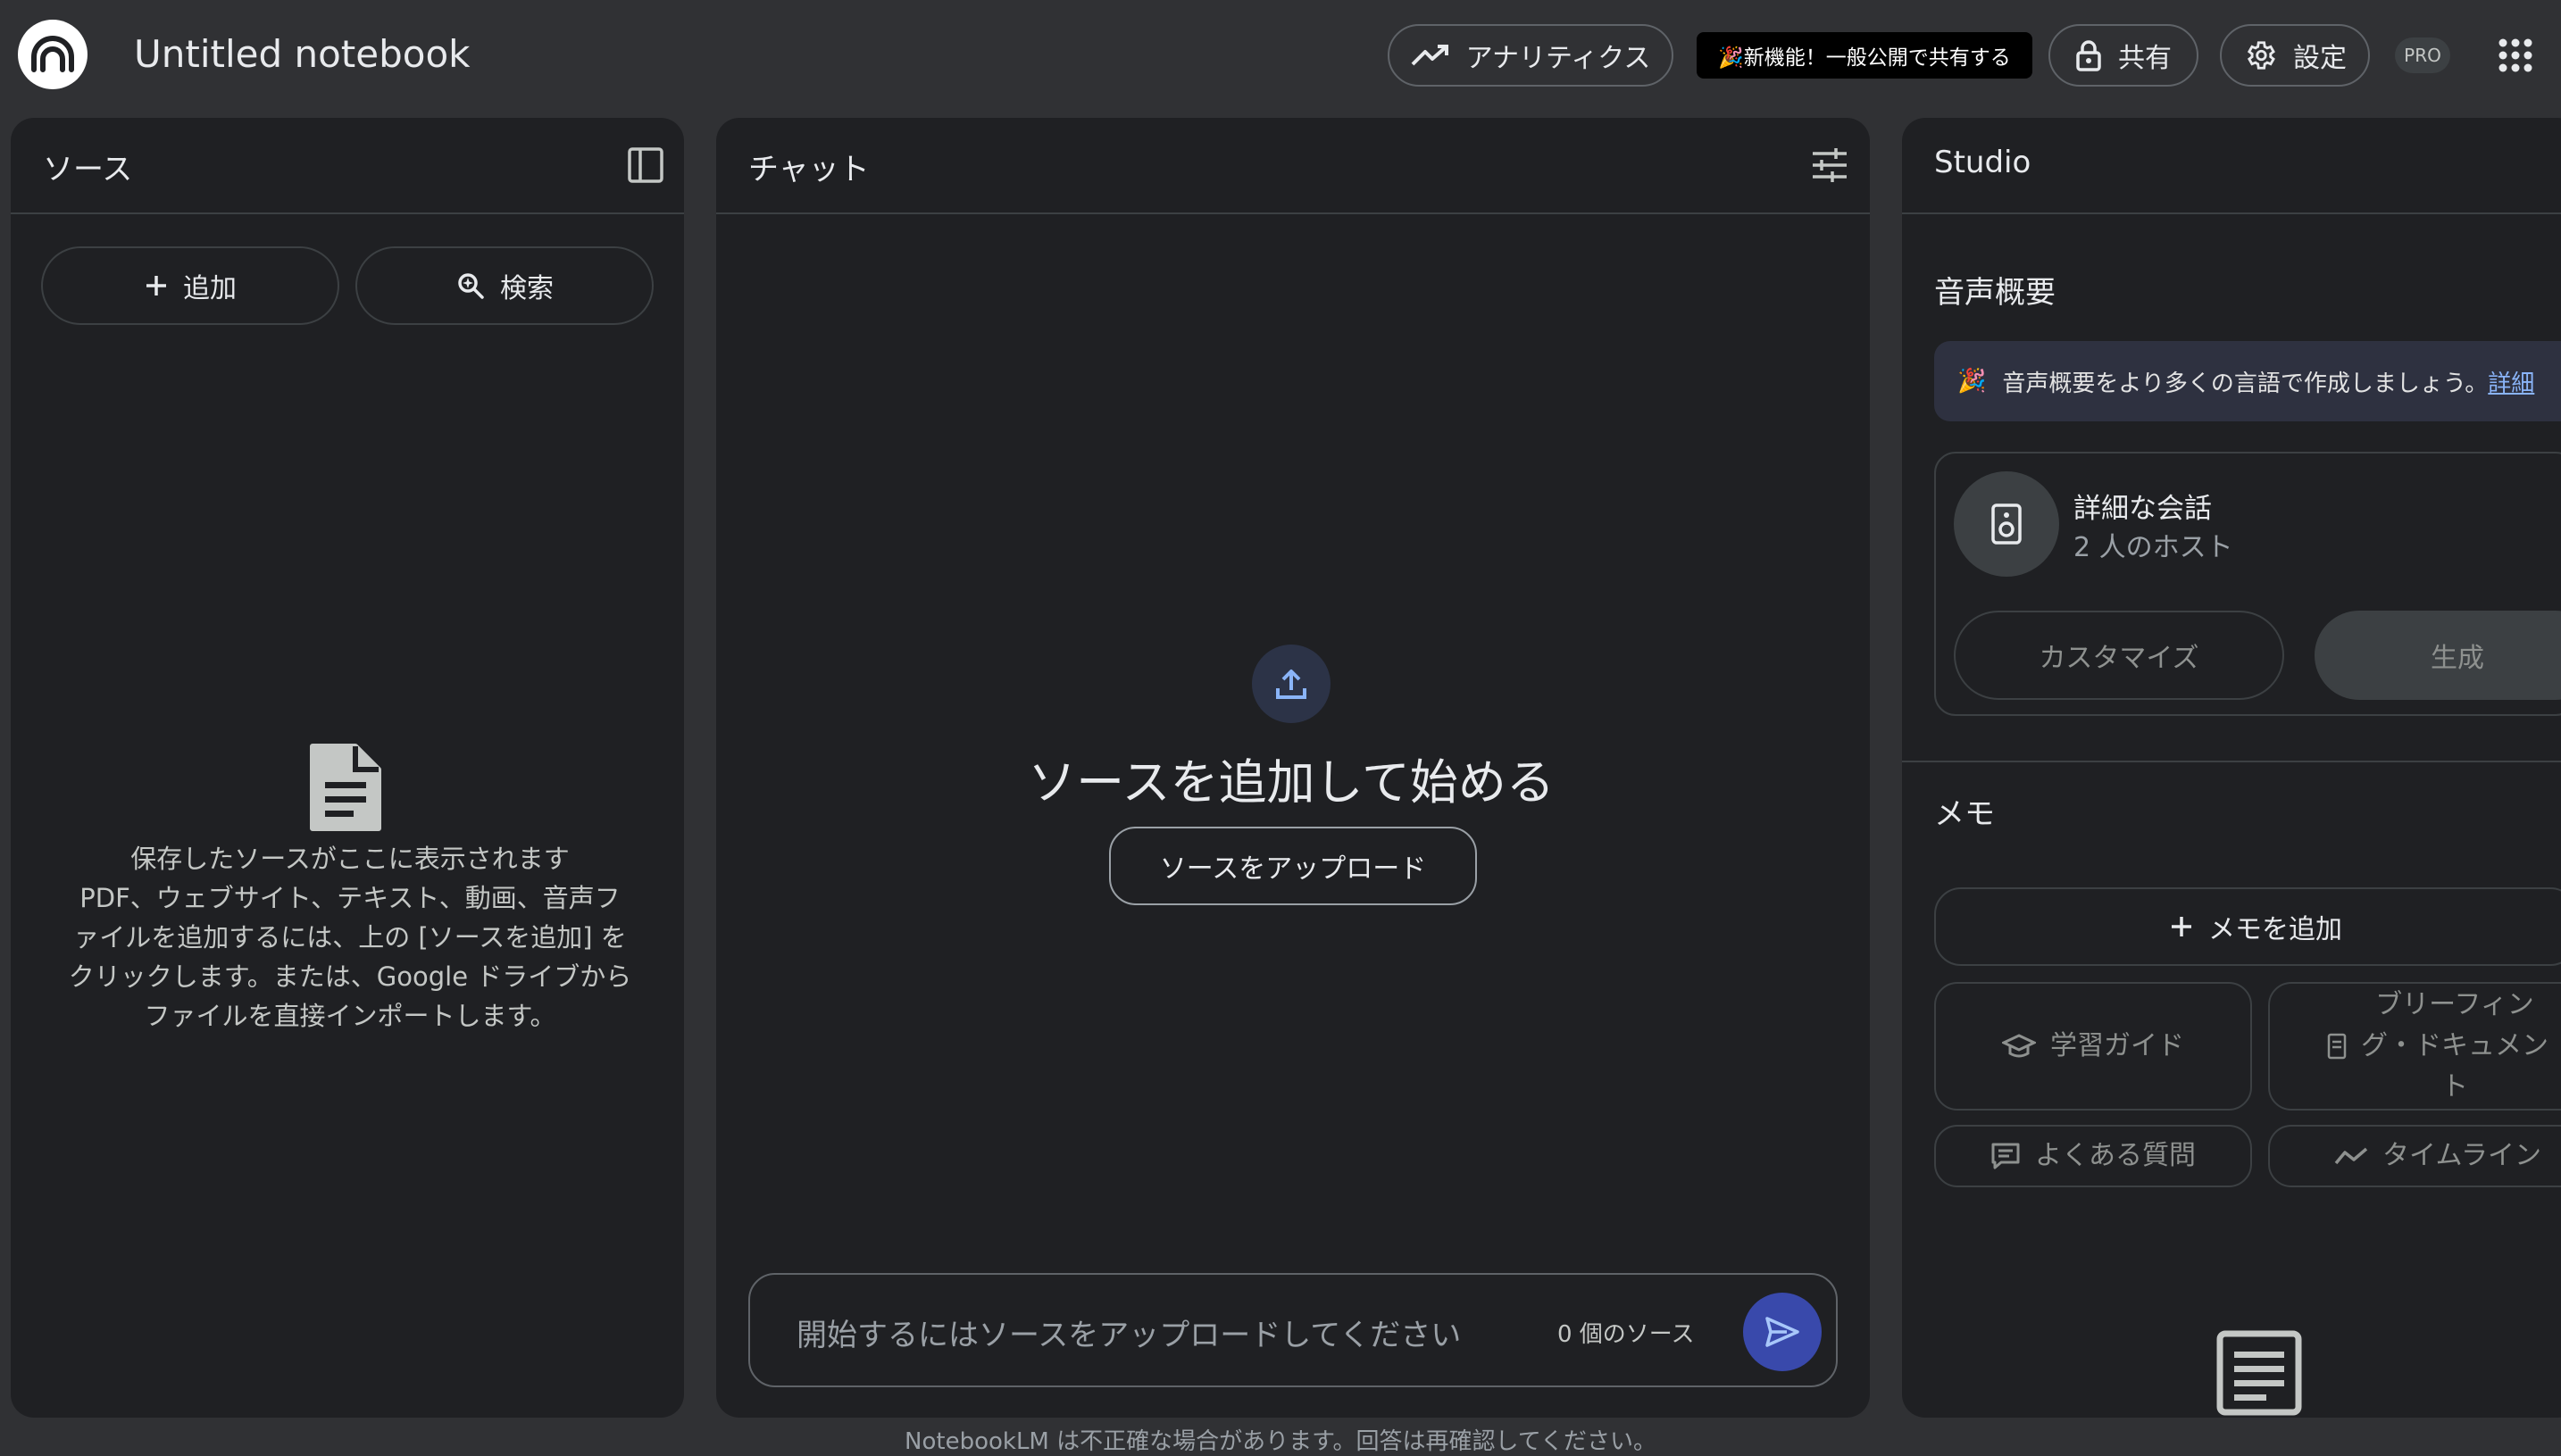 The height and width of the screenshot is (1456, 2561). What do you see at coordinates (809, 170) in the screenshot?
I see `chat-title: チャット` at bounding box center [809, 170].